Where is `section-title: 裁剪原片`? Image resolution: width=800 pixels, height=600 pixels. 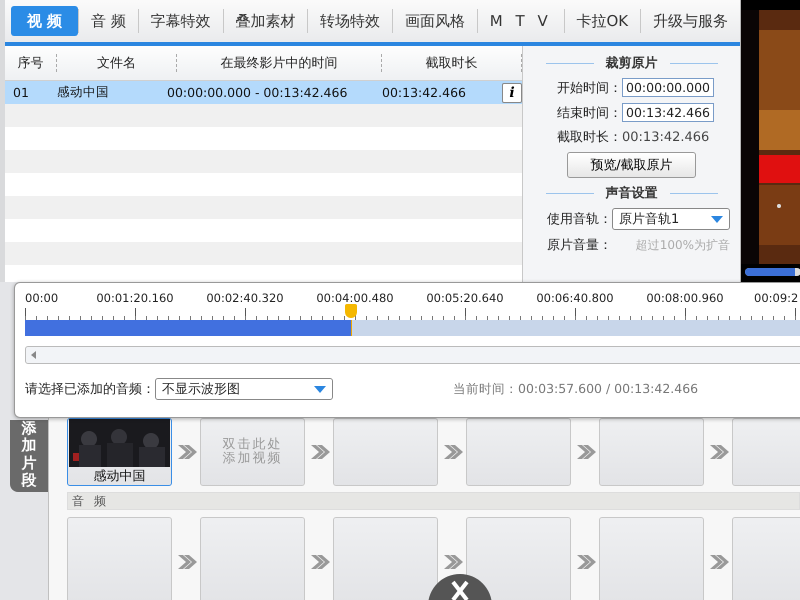 section-title: 裁剪原片 is located at coordinates (632, 63).